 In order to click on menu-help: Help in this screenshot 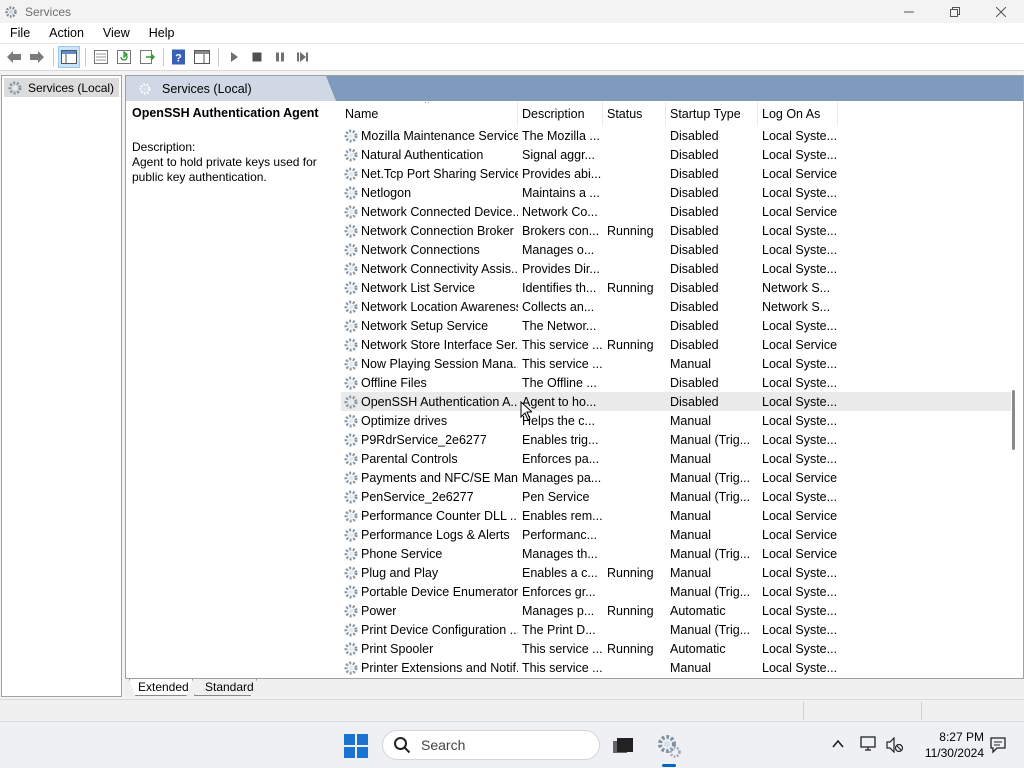, I will do `click(161, 33)`.